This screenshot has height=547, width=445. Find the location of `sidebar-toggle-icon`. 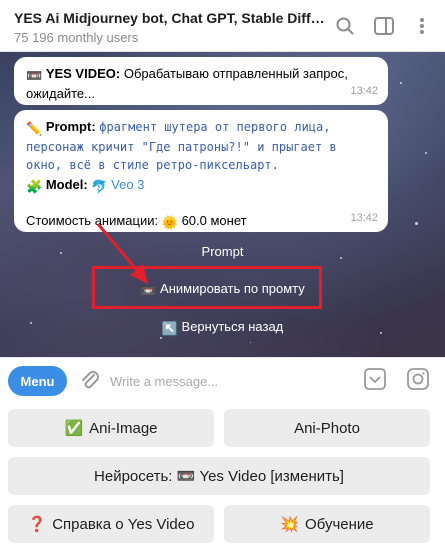

sidebar-toggle-icon is located at coordinates (384, 26).